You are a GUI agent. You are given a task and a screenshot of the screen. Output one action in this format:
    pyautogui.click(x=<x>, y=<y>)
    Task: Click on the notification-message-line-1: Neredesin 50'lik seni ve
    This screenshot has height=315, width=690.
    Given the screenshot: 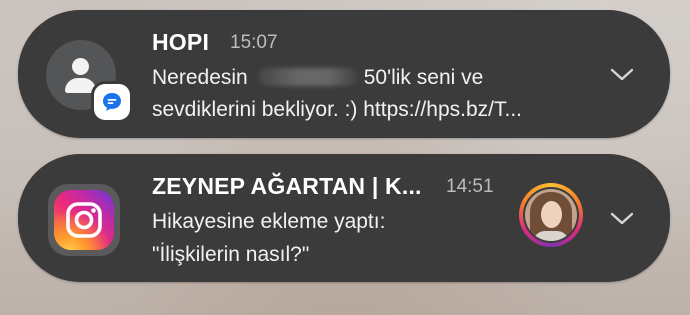 What is the action you would take?
    pyautogui.click(x=317, y=78)
    